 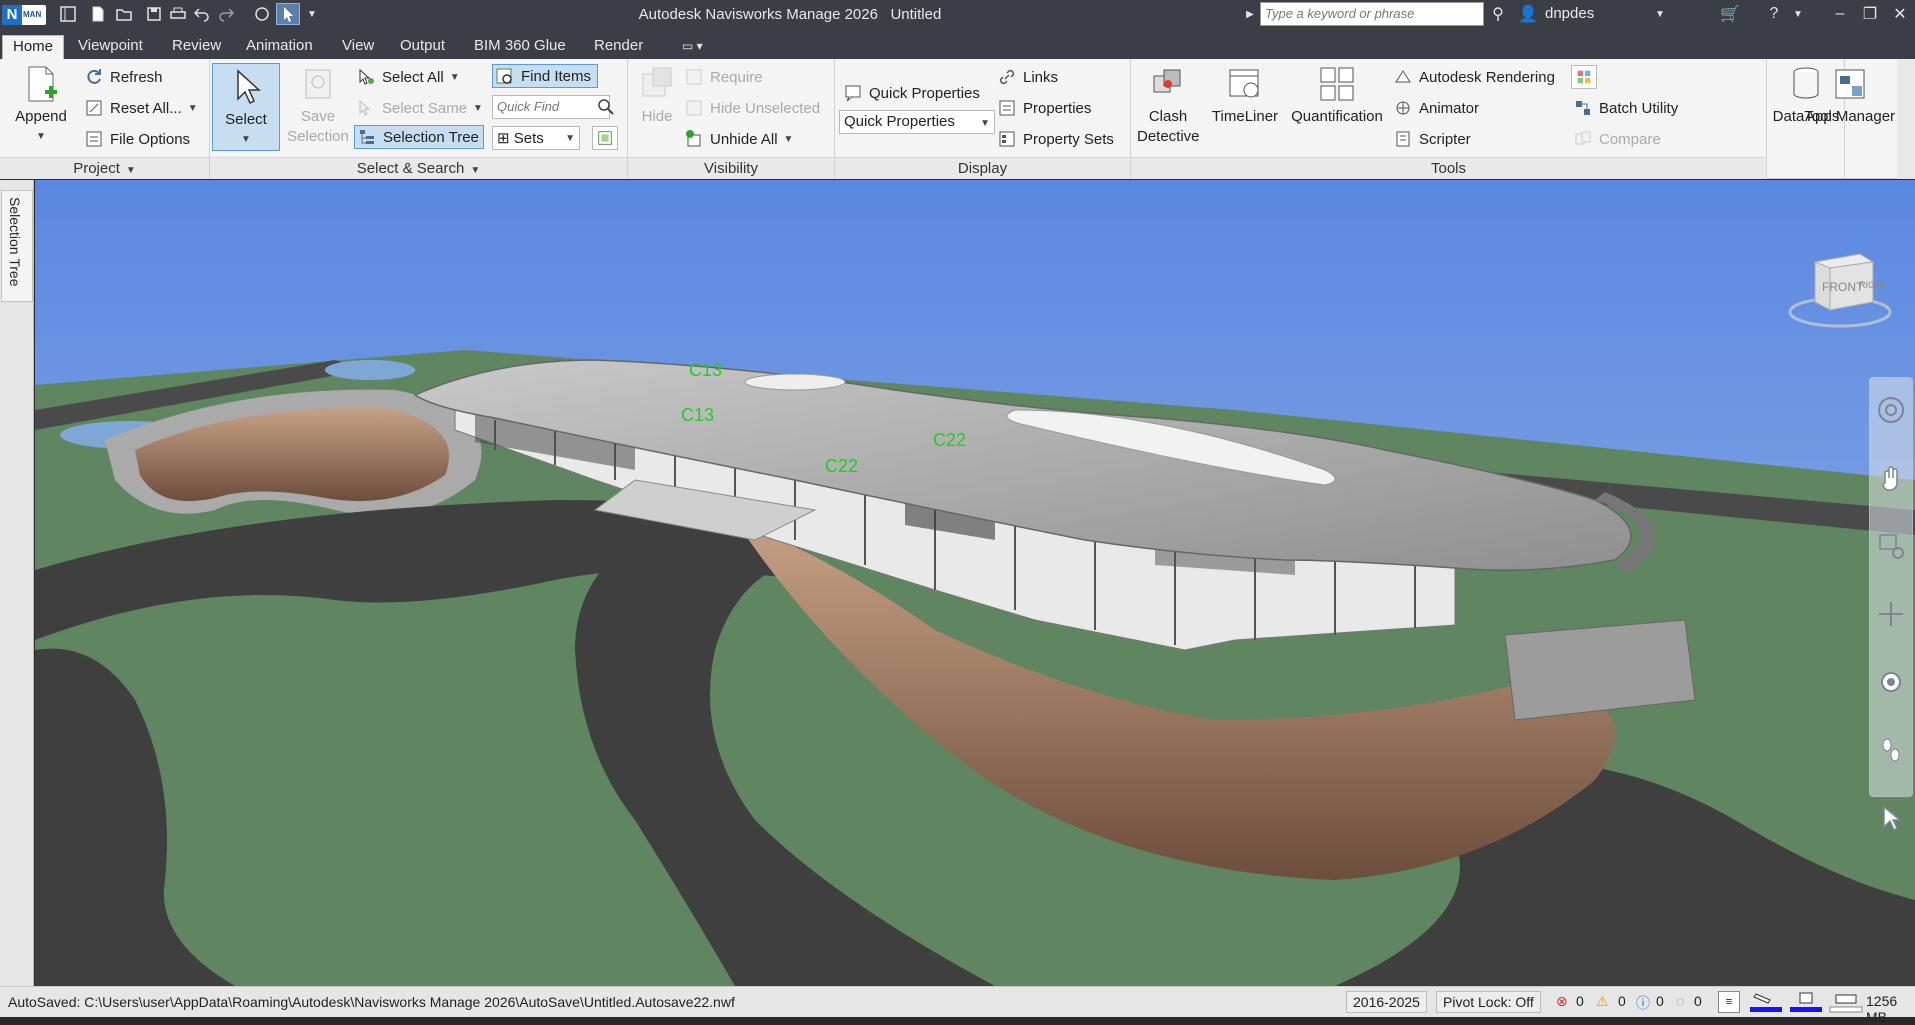 I want to click on batch-utility-button: Batch Utility, so click(x=1625, y=108).